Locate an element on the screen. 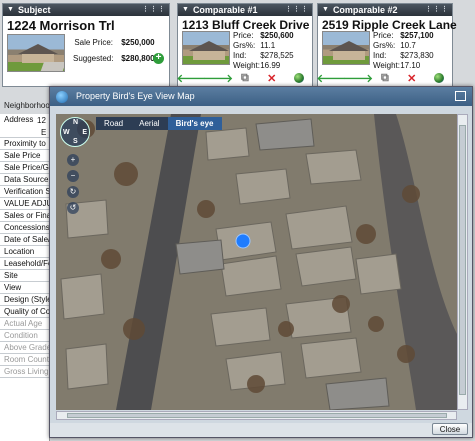  zoom-in-icon: + is located at coordinates (73, 160).